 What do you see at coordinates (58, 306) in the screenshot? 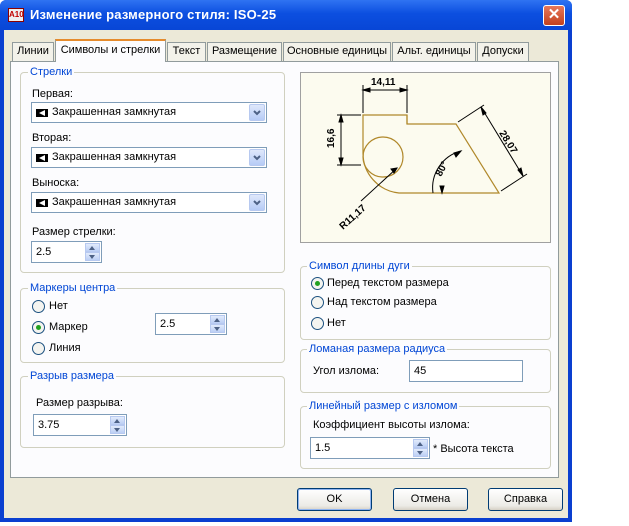
I see `center-mark-none-label: Нет` at bounding box center [58, 306].